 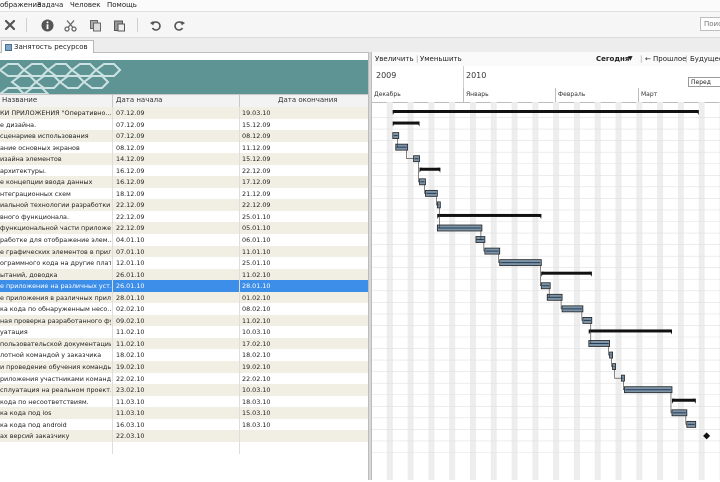 I want to click on toolbar, so click(x=360, y=25).